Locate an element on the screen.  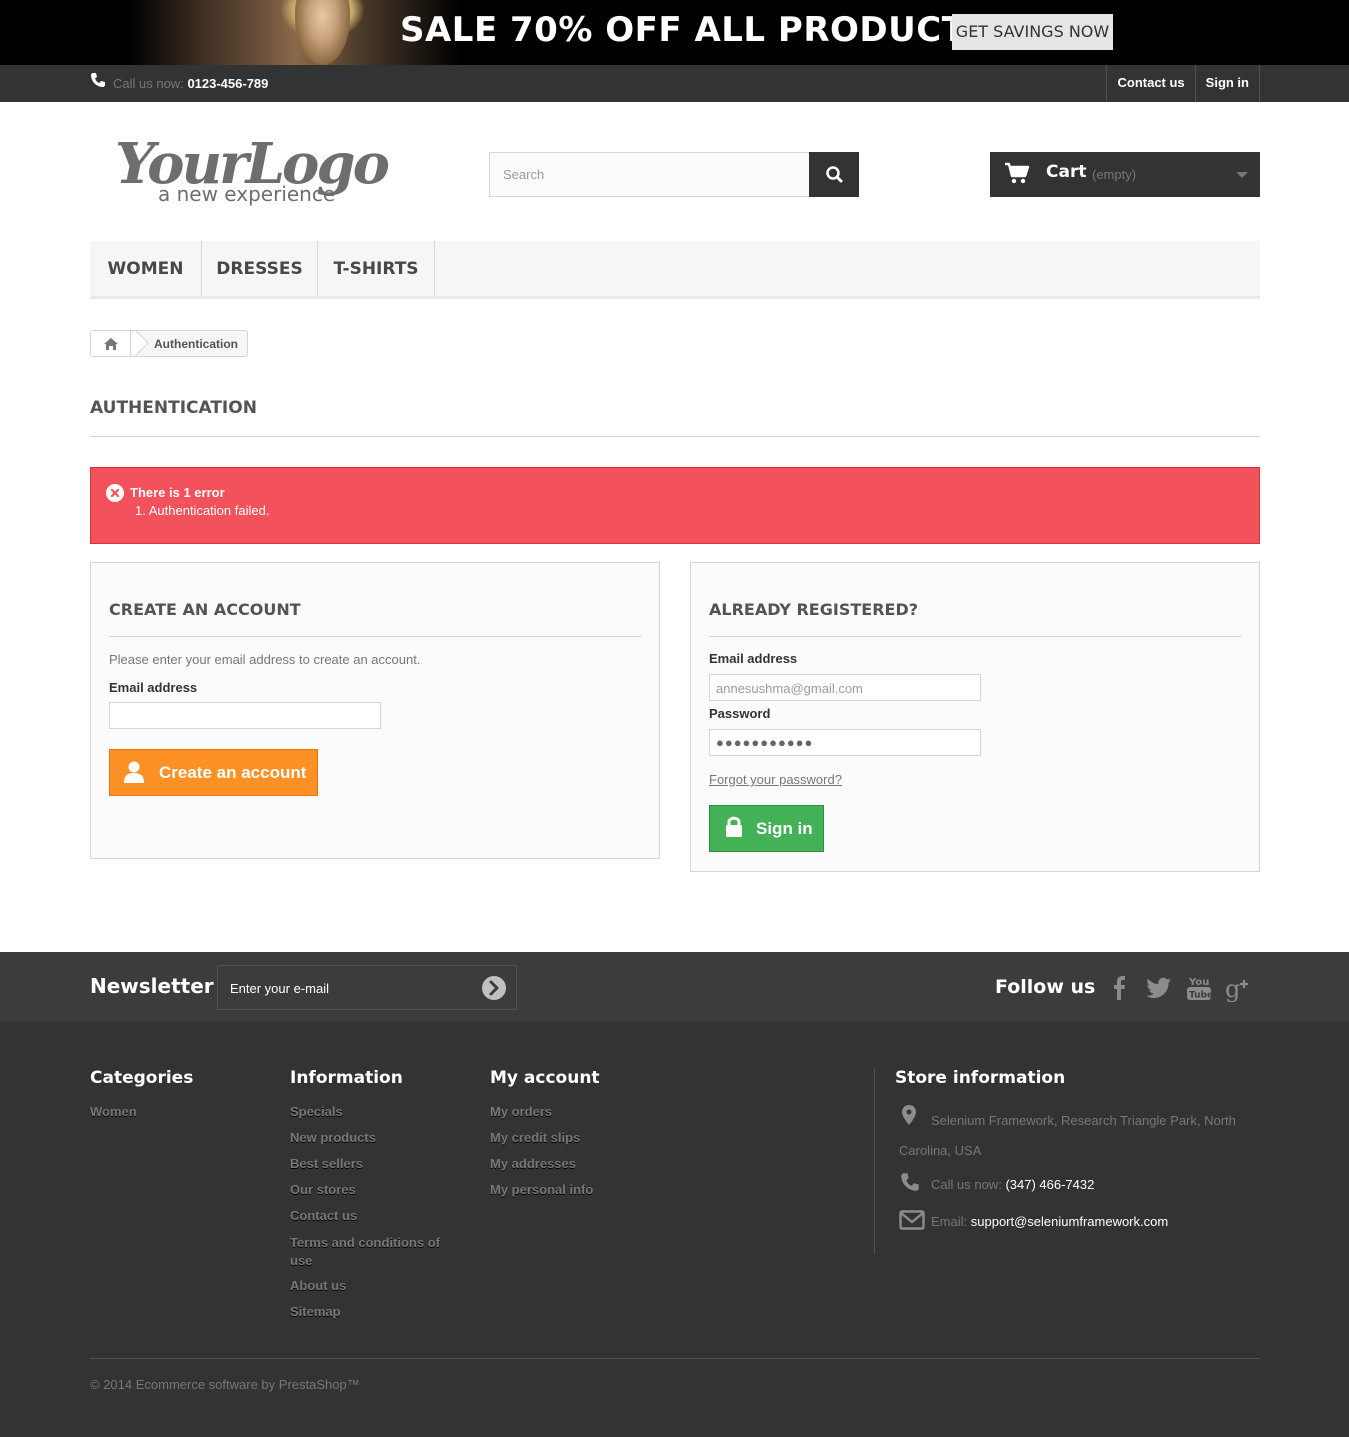
footer-link-terms: Terms and conditions of use is located at coordinates (375, 1252).